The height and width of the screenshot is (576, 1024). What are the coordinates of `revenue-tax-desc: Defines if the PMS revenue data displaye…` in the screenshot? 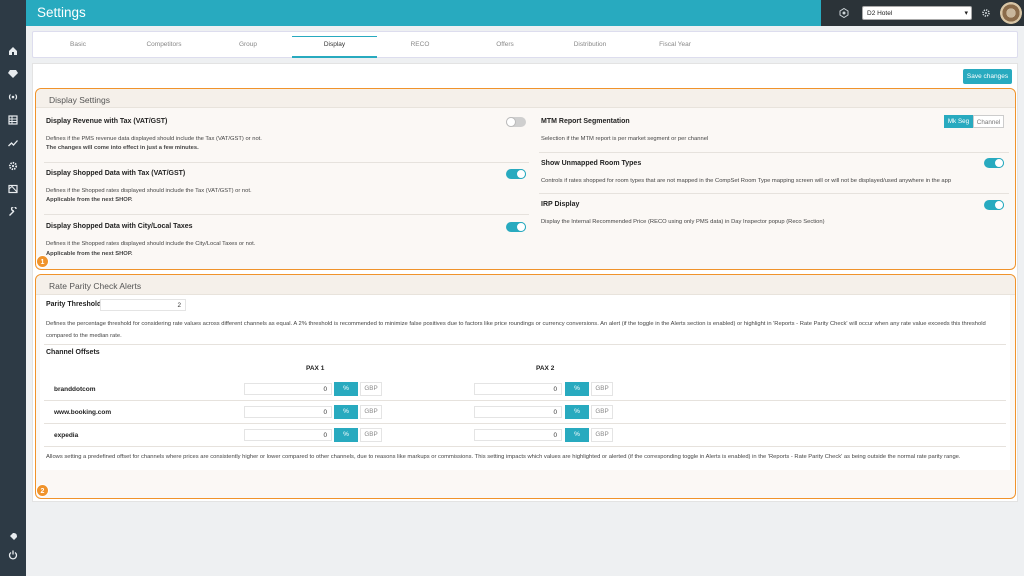 It's located at (154, 139).